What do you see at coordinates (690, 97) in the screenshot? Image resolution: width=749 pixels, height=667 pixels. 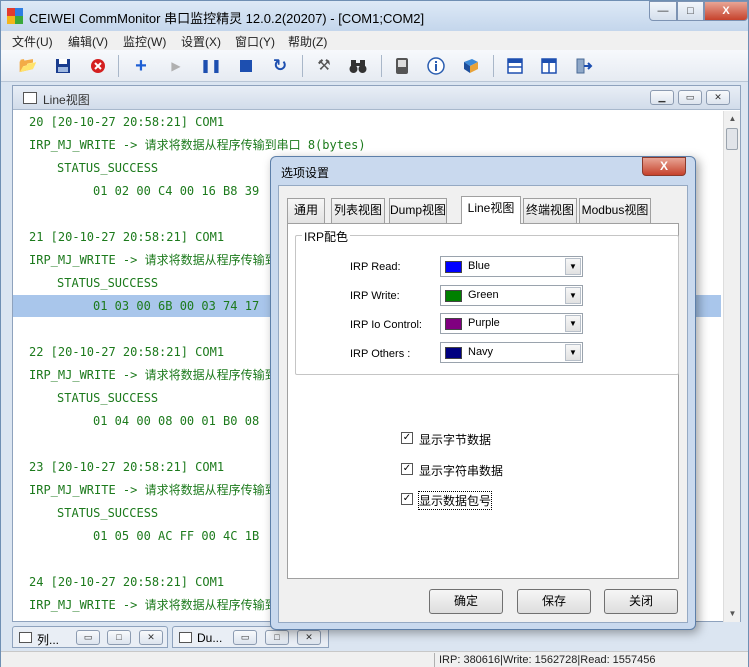 I see `child-restore-button: ▭` at bounding box center [690, 97].